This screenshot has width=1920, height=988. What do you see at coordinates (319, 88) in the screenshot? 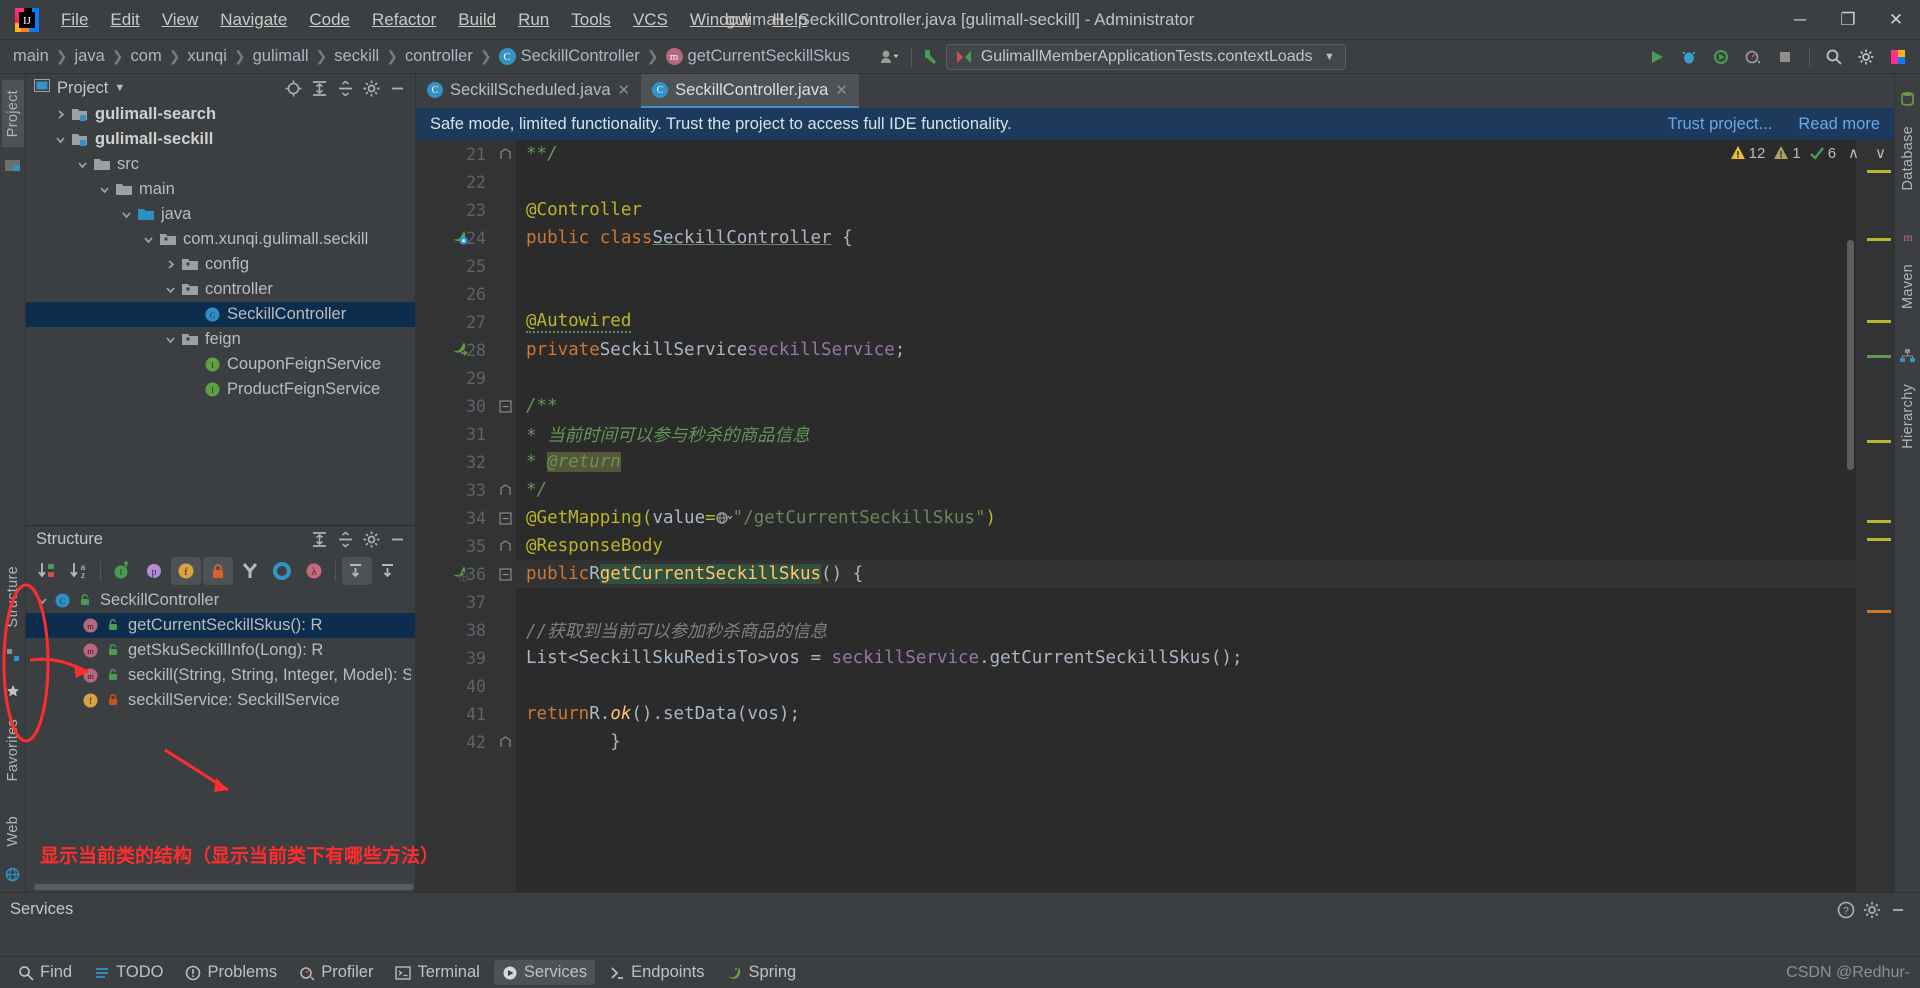
I see `expand-all-icon` at bounding box center [319, 88].